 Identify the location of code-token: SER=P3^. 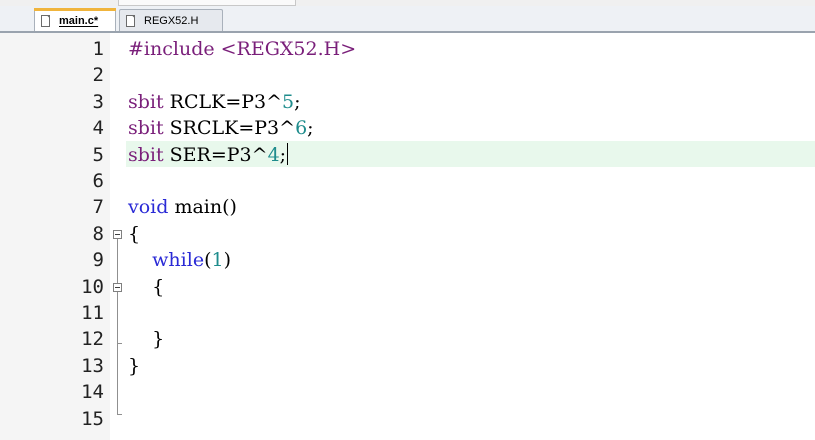
(215, 154).